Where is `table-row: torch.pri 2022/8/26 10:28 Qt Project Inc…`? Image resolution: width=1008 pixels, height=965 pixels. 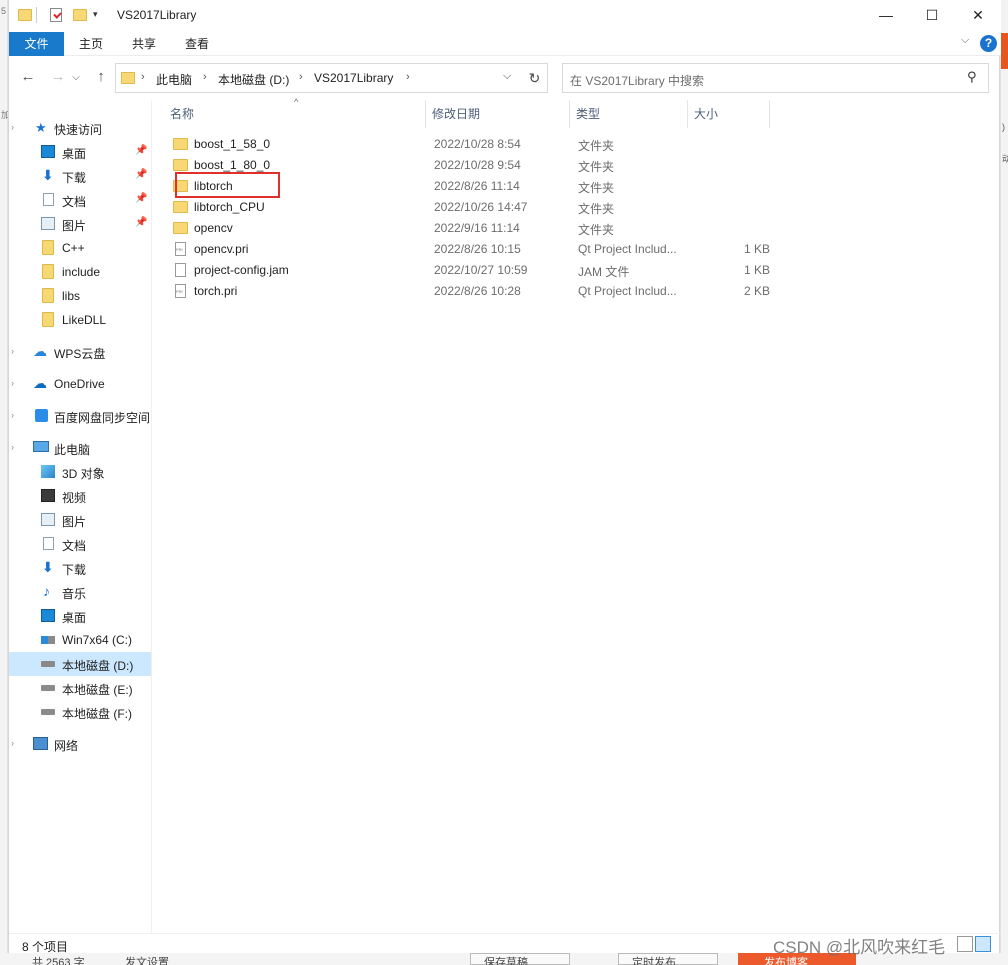 table-row: torch.pri 2022/8/26 10:28 Qt Project Inc… is located at coordinates (474, 291).